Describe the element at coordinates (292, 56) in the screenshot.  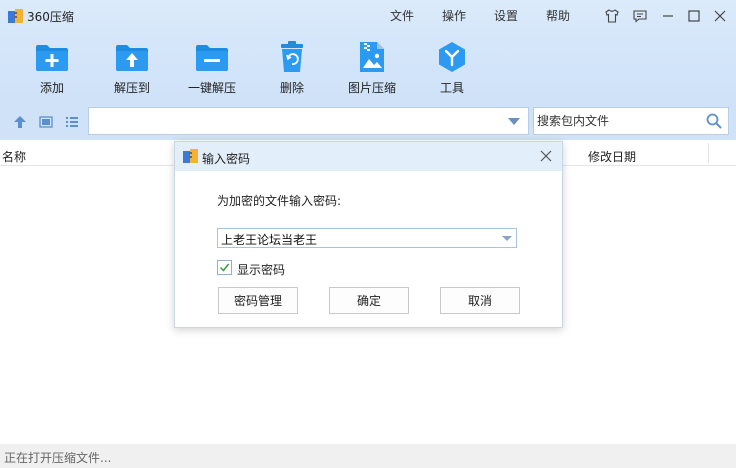
I see `trash-icon` at that location.